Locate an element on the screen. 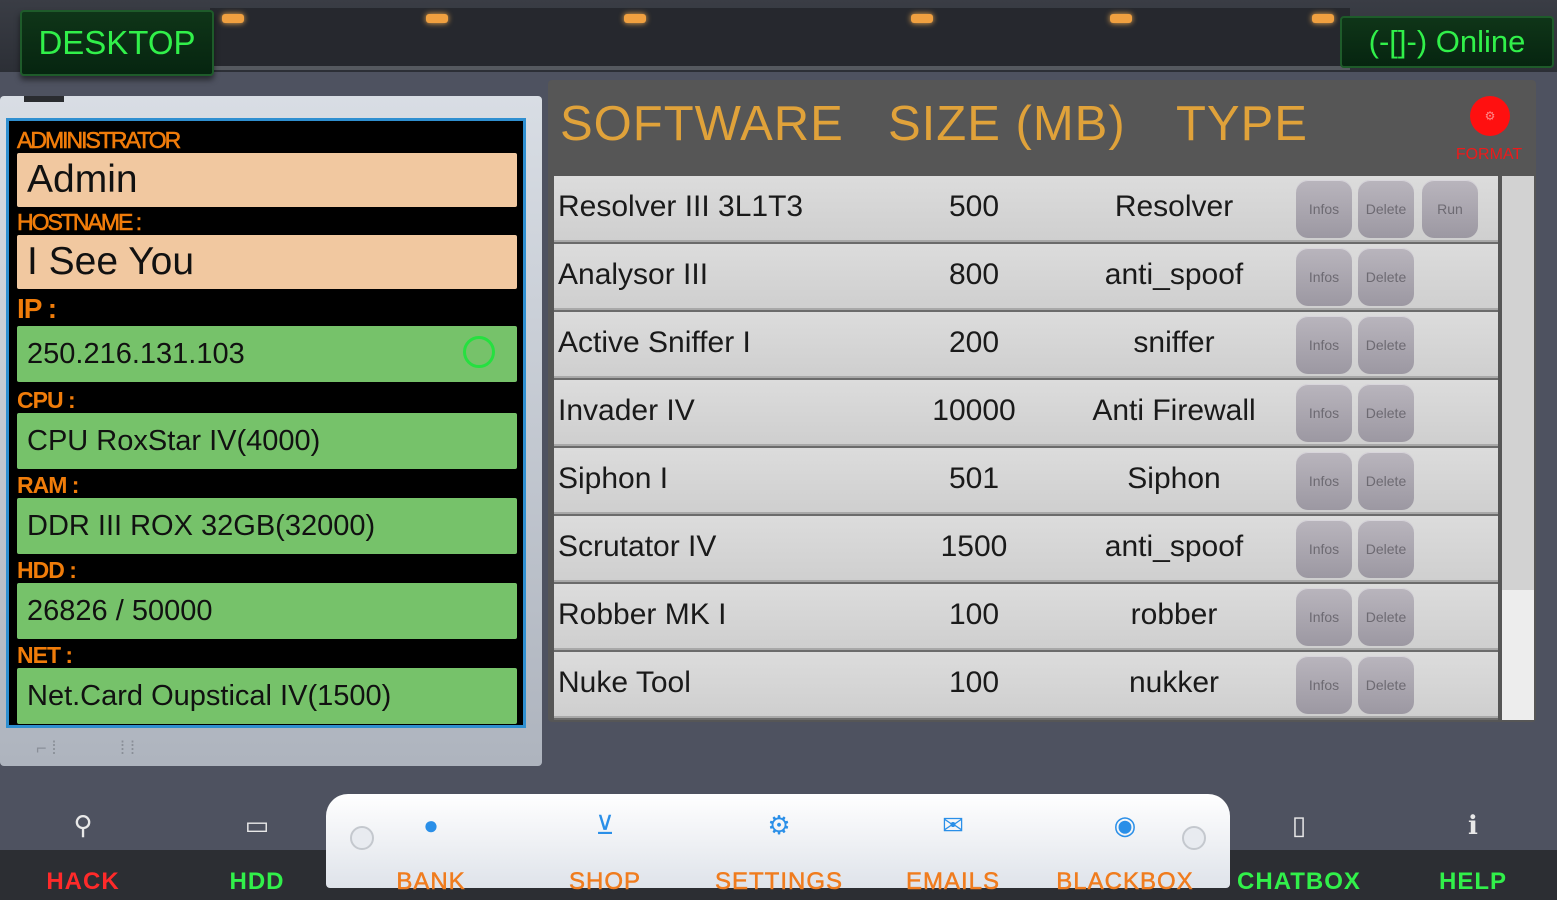 The image size is (1557, 900). software-size: 500 is located at coordinates (974, 206).